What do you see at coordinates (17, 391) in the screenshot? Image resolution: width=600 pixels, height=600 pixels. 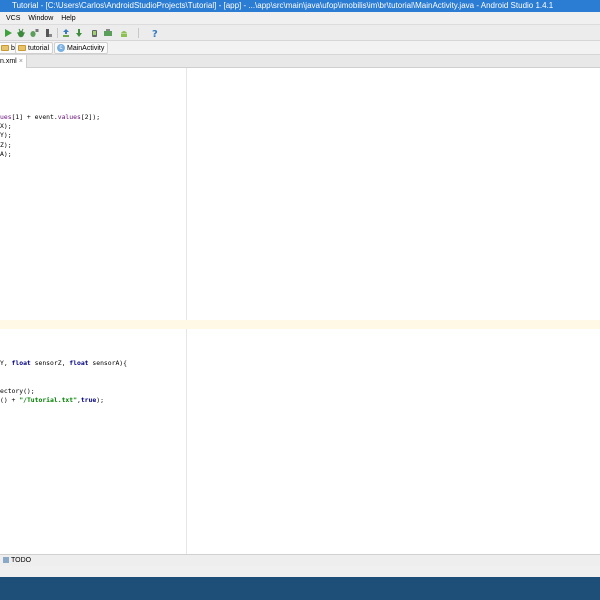 I see `code-line: ectory();` at bounding box center [17, 391].